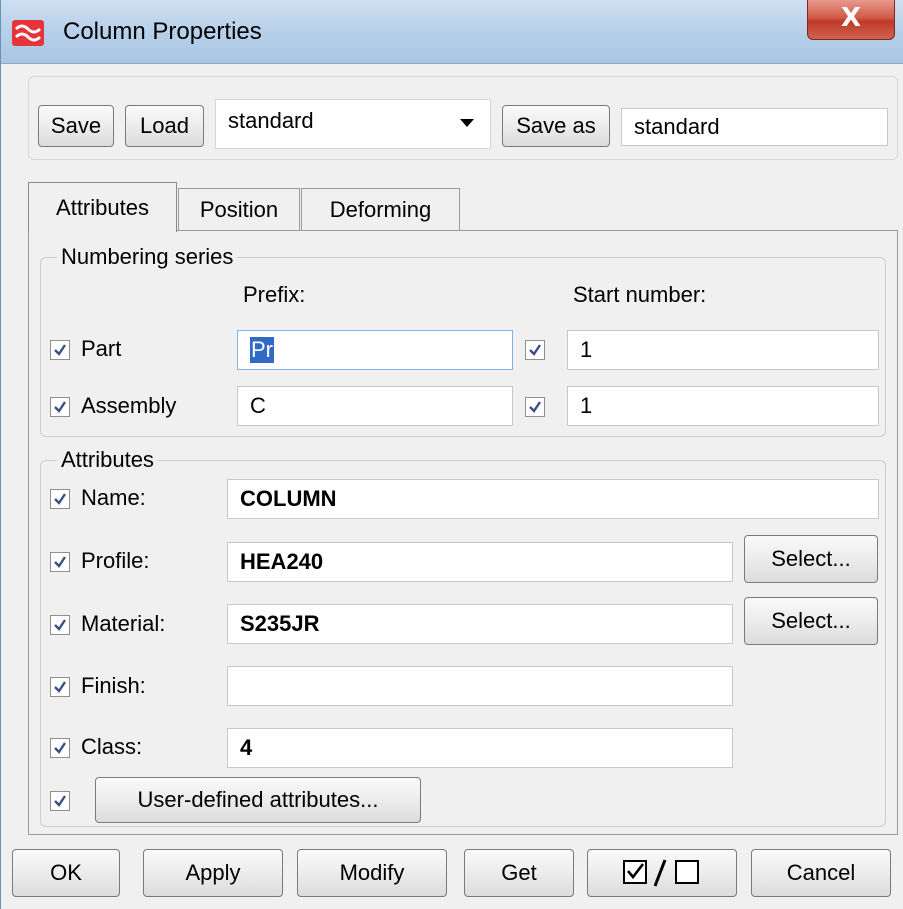 Image resolution: width=903 pixels, height=909 pixels. I want to click on name-input: COLUMN, so click(553, 499).